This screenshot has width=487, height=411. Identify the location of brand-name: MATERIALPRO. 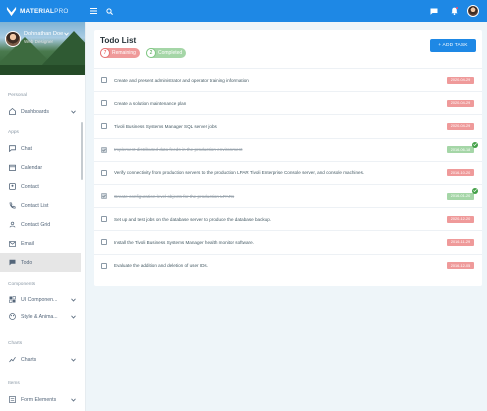
(44, 11).